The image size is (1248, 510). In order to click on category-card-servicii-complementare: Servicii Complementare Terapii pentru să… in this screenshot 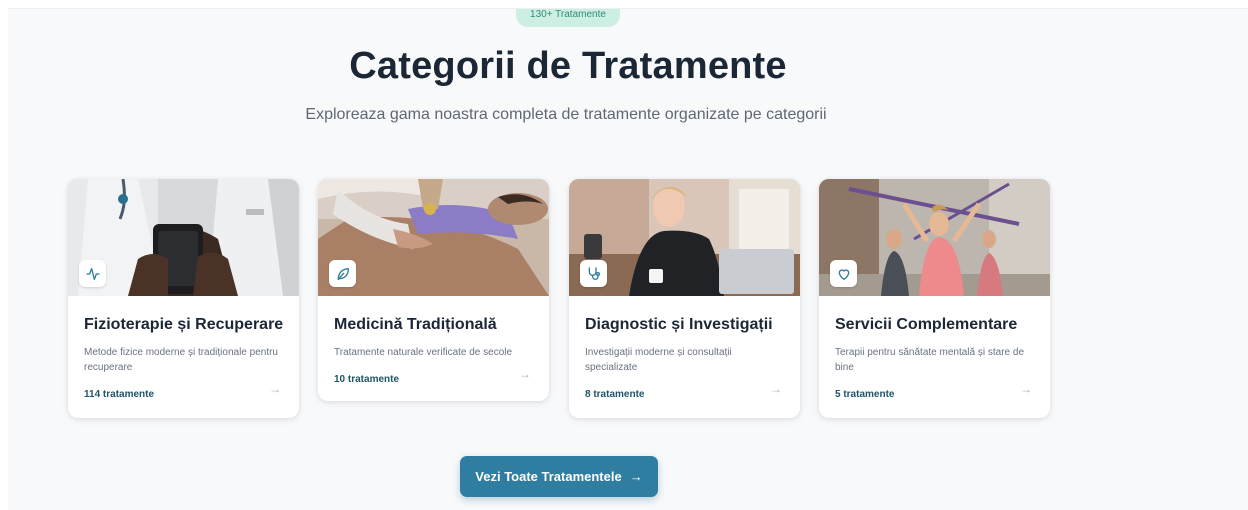, I will do `click(934, 298)`.